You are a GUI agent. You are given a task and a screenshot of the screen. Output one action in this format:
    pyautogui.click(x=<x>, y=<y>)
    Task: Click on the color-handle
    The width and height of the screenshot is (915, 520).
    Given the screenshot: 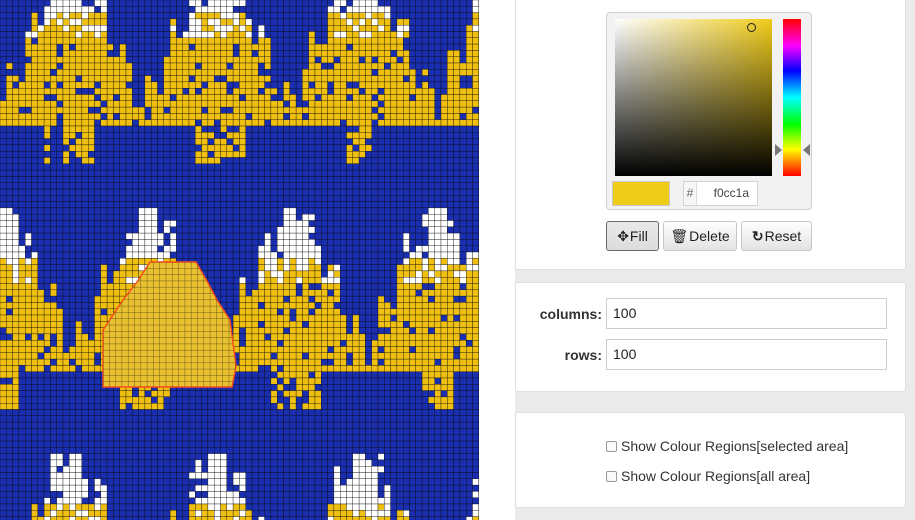 What is the action you would take?
    pyautogui.click(x=751, y=27)
    